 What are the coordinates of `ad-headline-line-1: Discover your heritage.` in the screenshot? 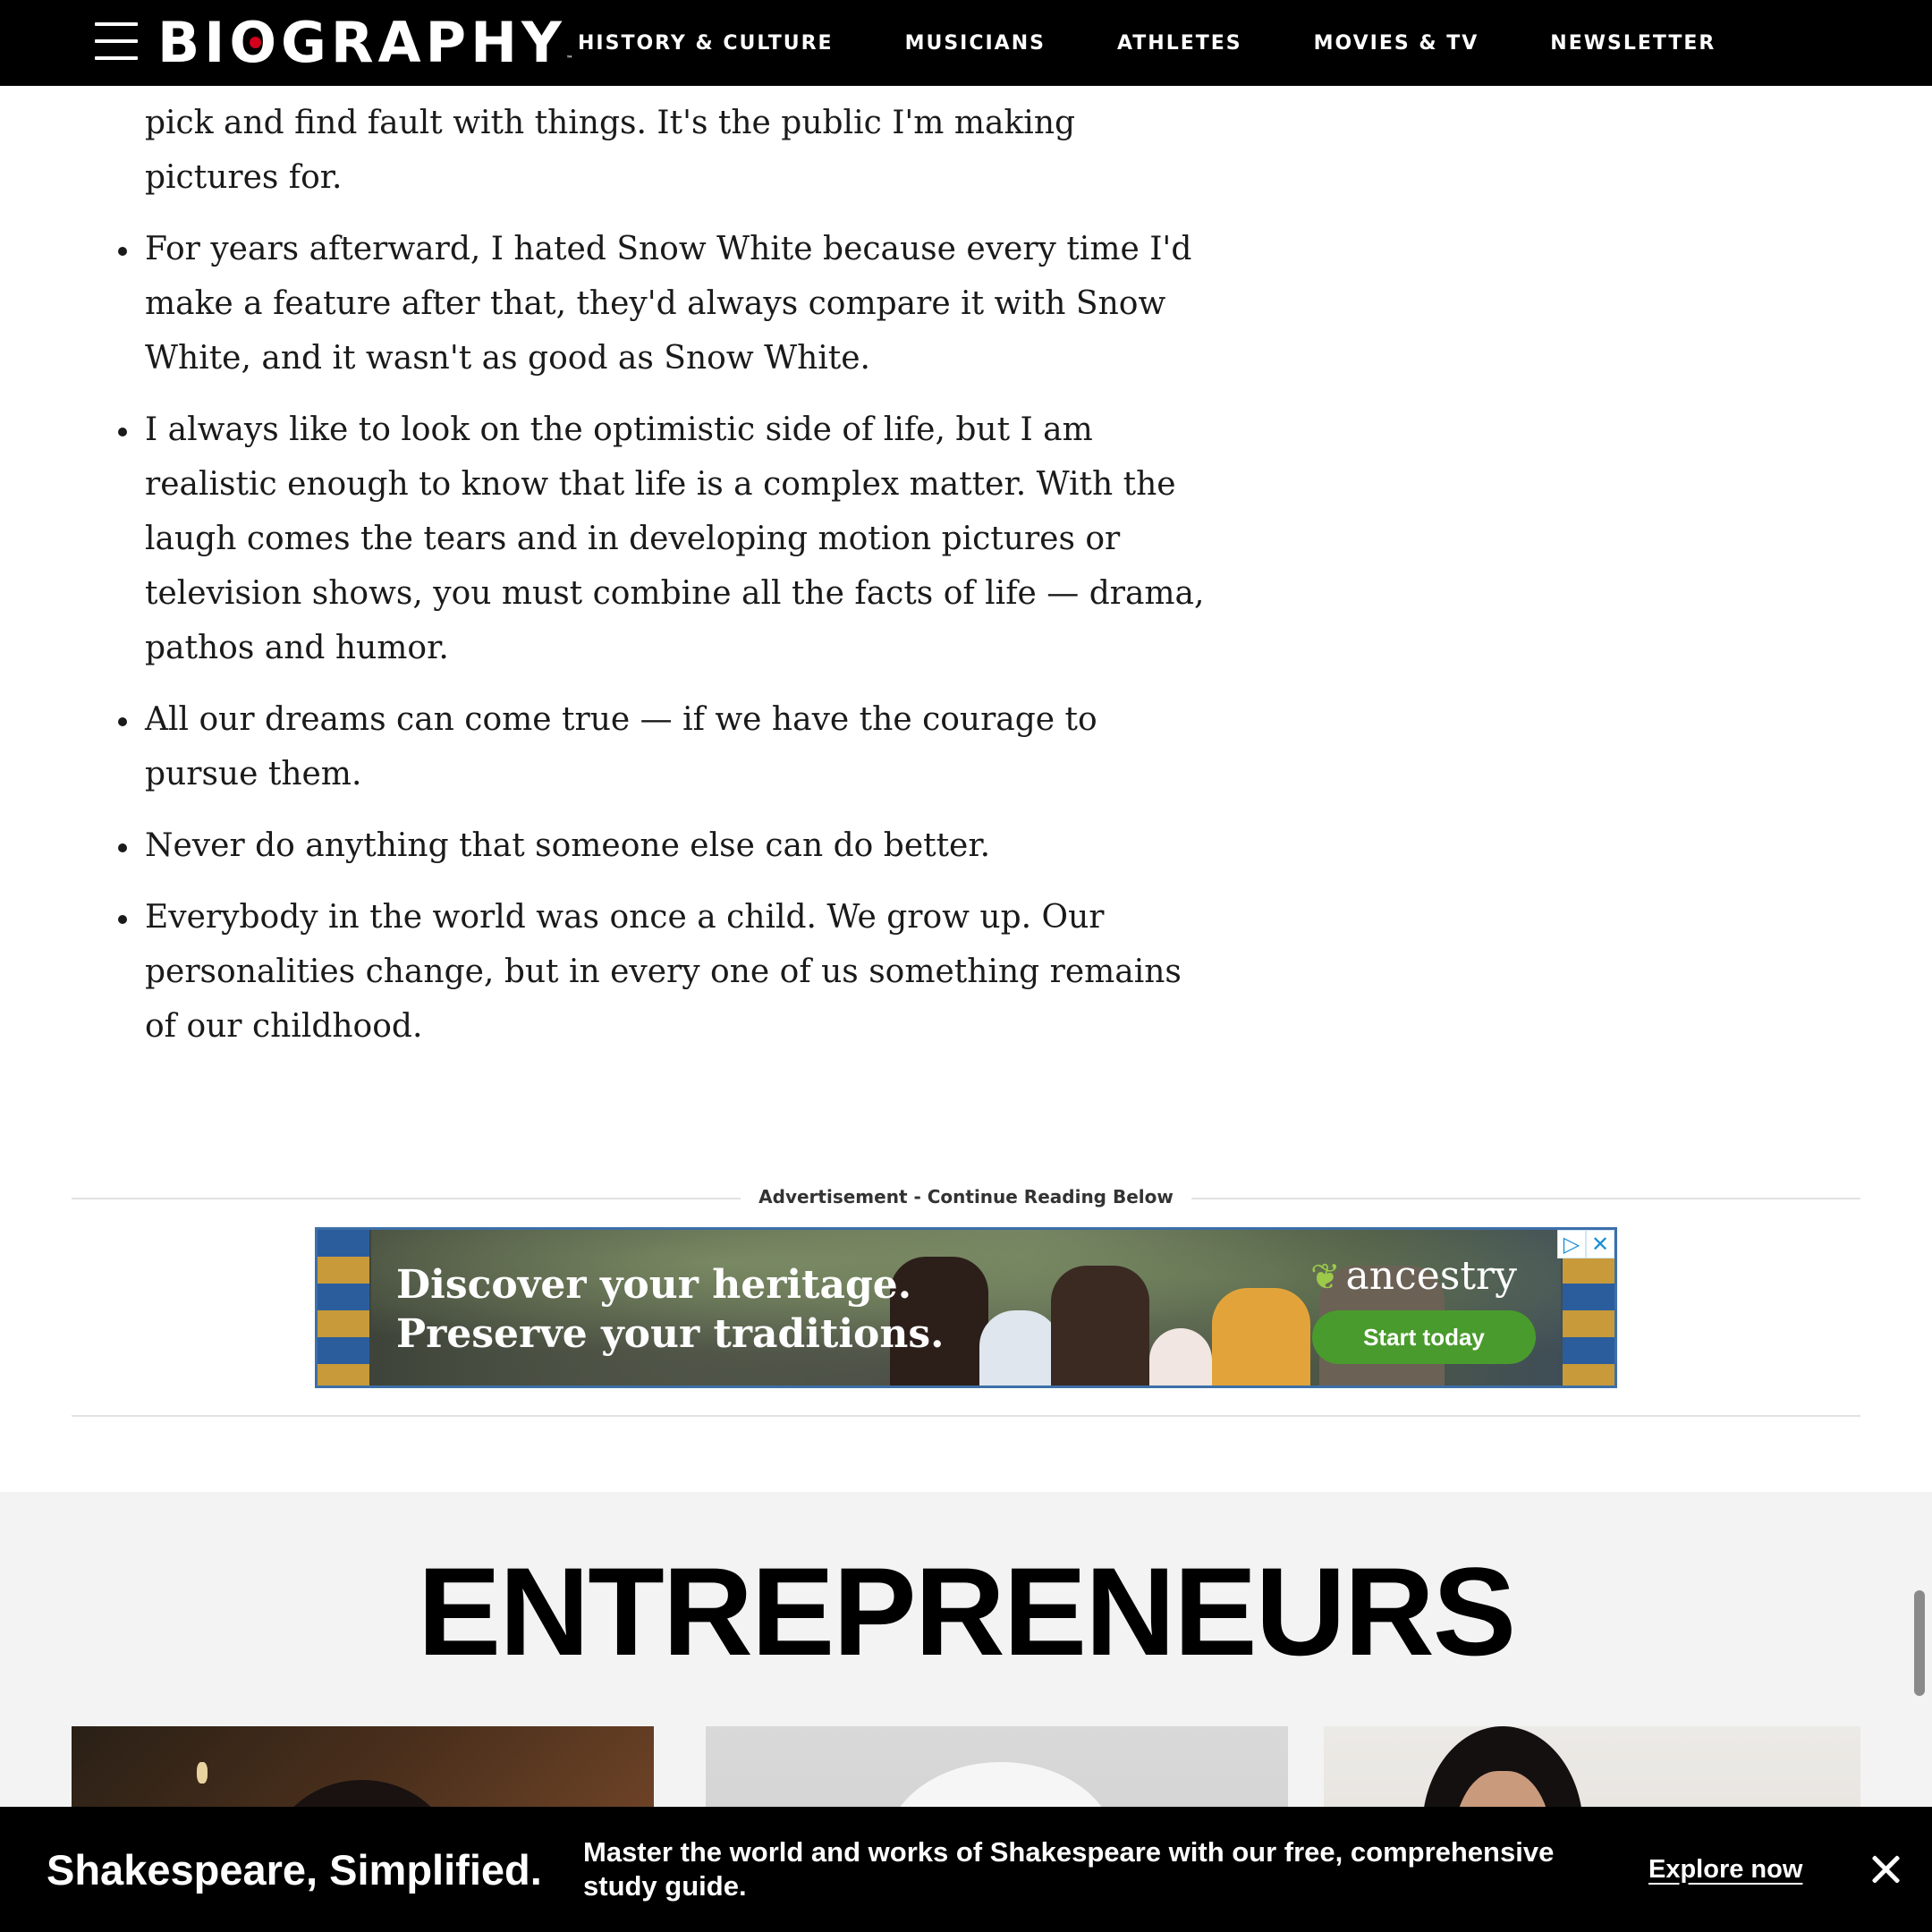 It's located at (654, 1285).